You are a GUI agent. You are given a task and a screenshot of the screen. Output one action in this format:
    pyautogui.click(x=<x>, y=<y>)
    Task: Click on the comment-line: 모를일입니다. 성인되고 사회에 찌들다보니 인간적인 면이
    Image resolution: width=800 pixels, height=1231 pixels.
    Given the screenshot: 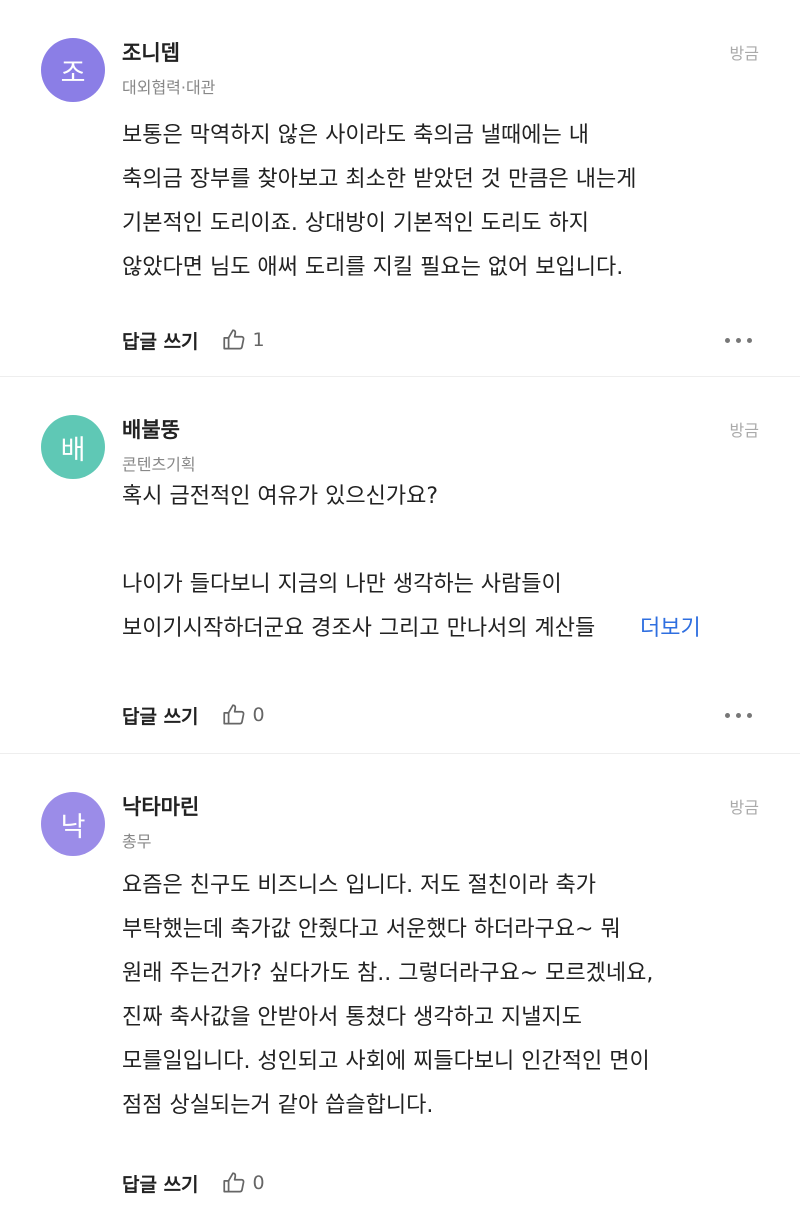 What is the action you would take?
    pyautogui.click(x=386, y=1061)
    